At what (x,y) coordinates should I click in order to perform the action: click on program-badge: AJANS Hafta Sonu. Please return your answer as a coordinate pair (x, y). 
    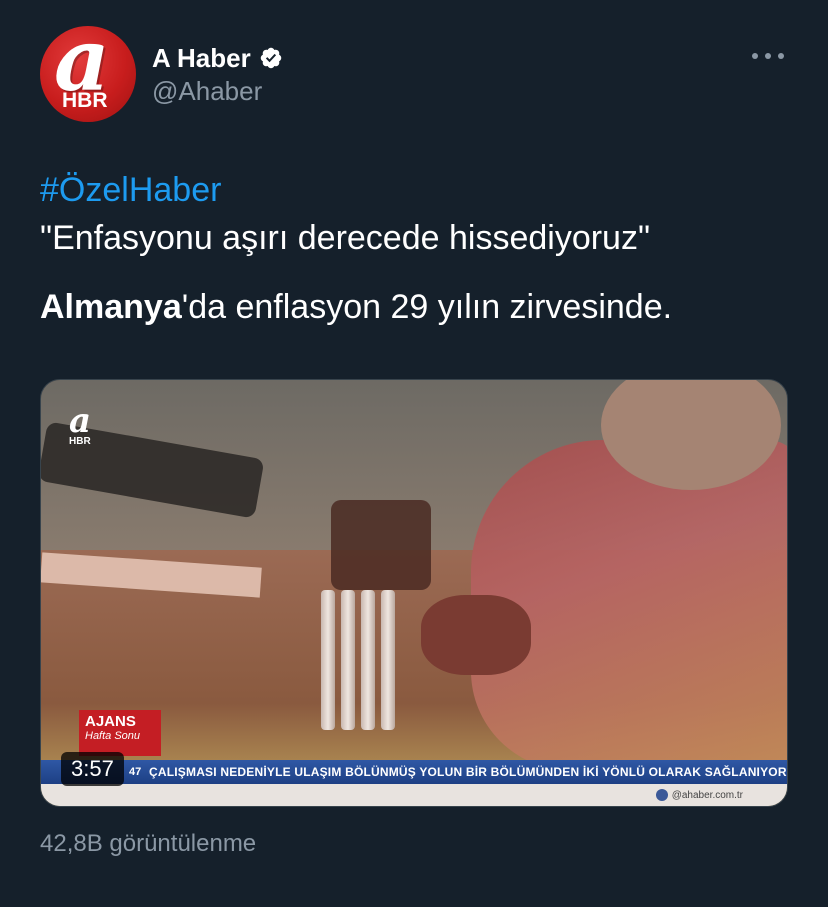
    Looking at the image, I should click on (120, 733).